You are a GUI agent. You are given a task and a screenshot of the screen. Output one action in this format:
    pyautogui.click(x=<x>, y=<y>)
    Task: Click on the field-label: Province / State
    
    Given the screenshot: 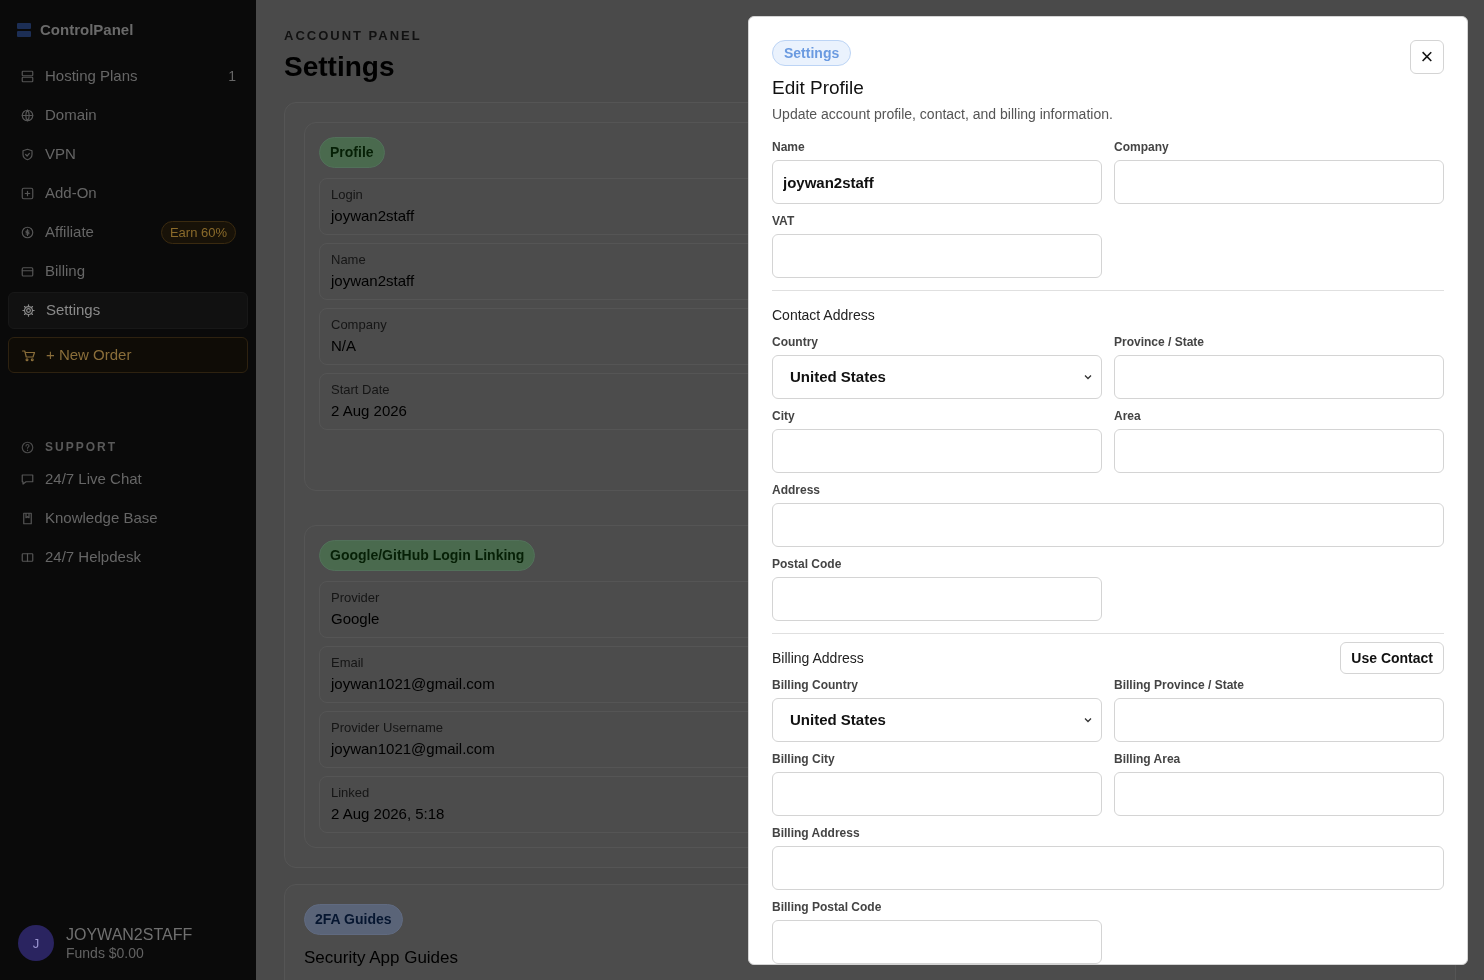 What is the action you would take?
    pyautogui.click(x=1159, y=342)
    